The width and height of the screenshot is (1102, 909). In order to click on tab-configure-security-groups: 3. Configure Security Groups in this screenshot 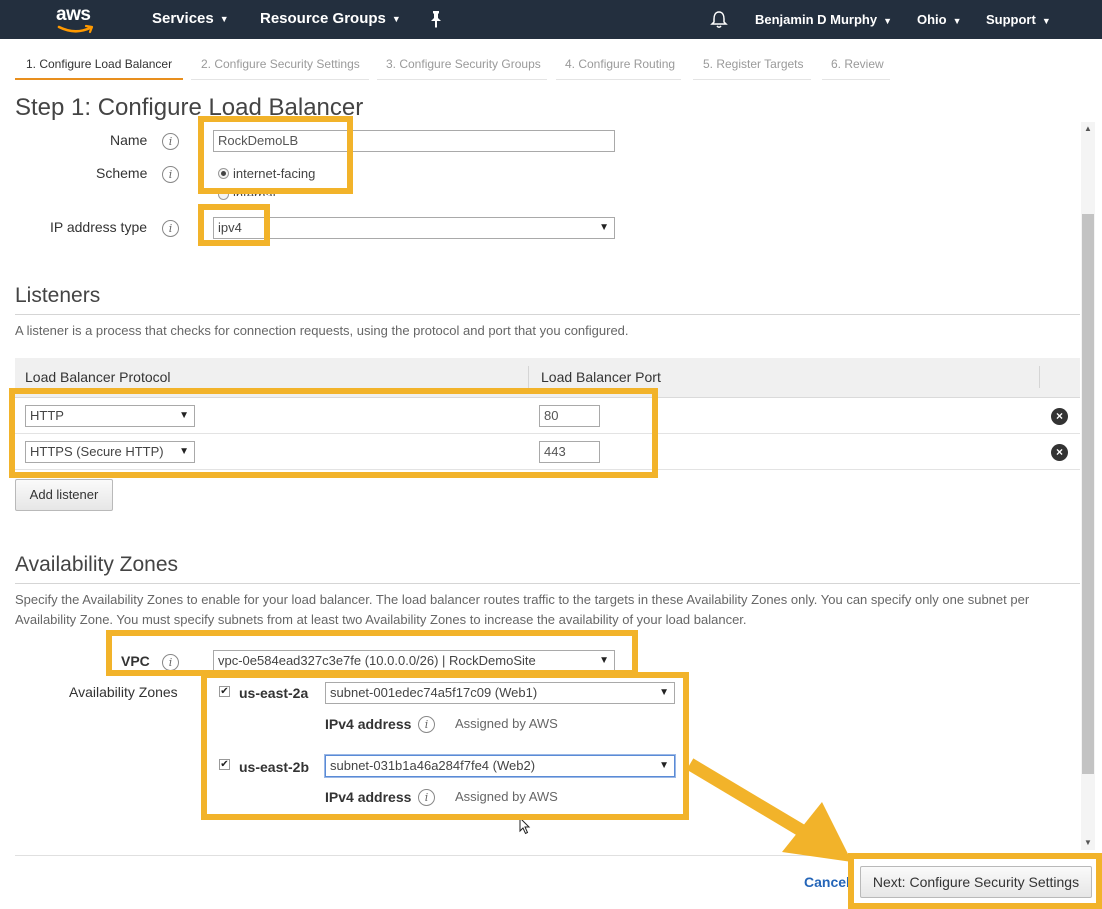, I will do `click(462, 65)`.